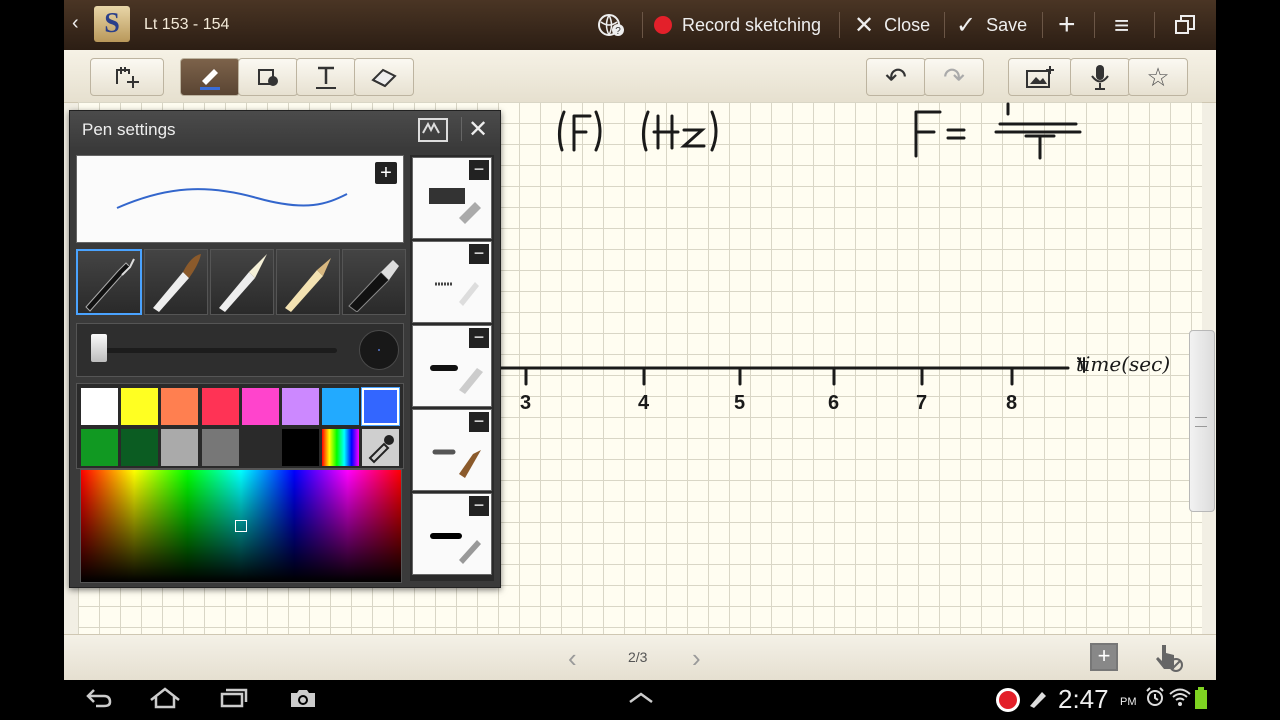 This screenshot has height=720, width=1280. Describe the element at coordinates (165, 701) in the screenshot. I see `home-nav-icon` at that location.